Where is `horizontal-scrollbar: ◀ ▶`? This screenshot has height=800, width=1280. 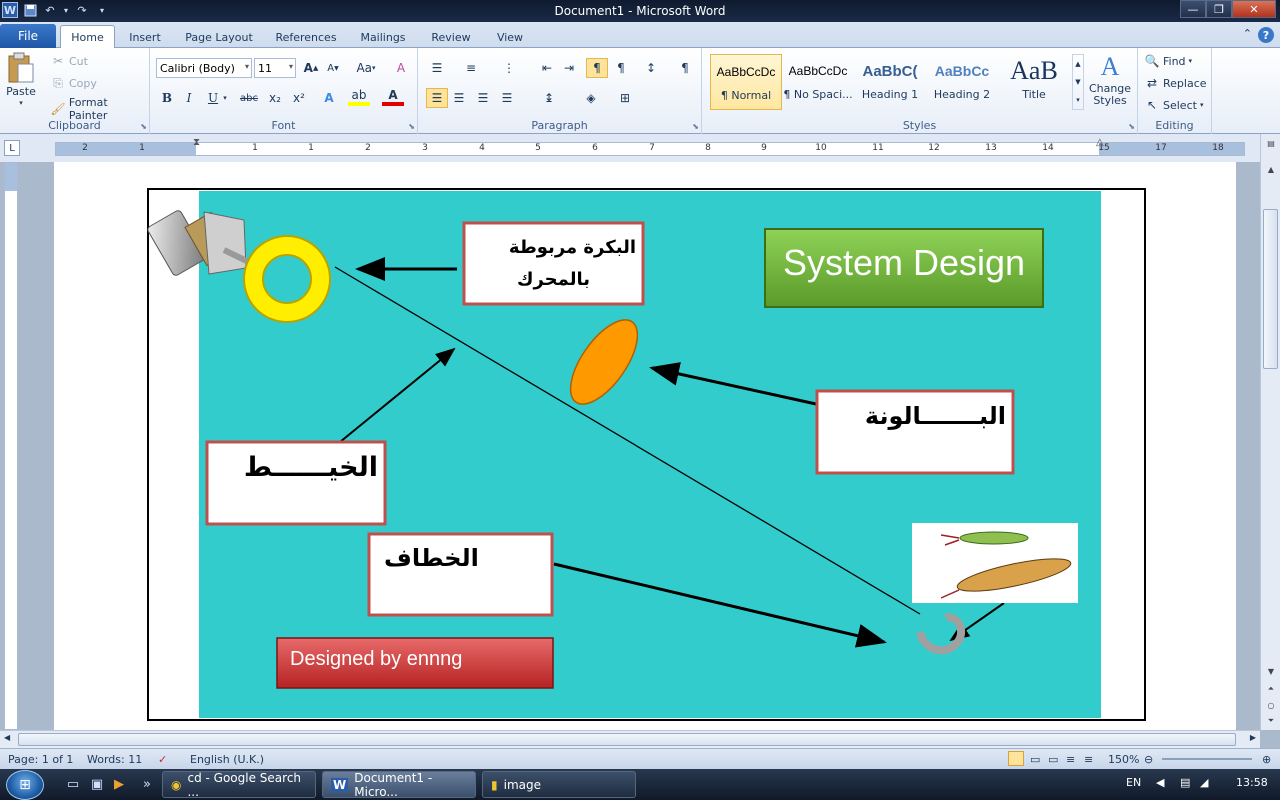
horizontal-scrollbar: ◀ ▶ is located at coordinates (630, 739).